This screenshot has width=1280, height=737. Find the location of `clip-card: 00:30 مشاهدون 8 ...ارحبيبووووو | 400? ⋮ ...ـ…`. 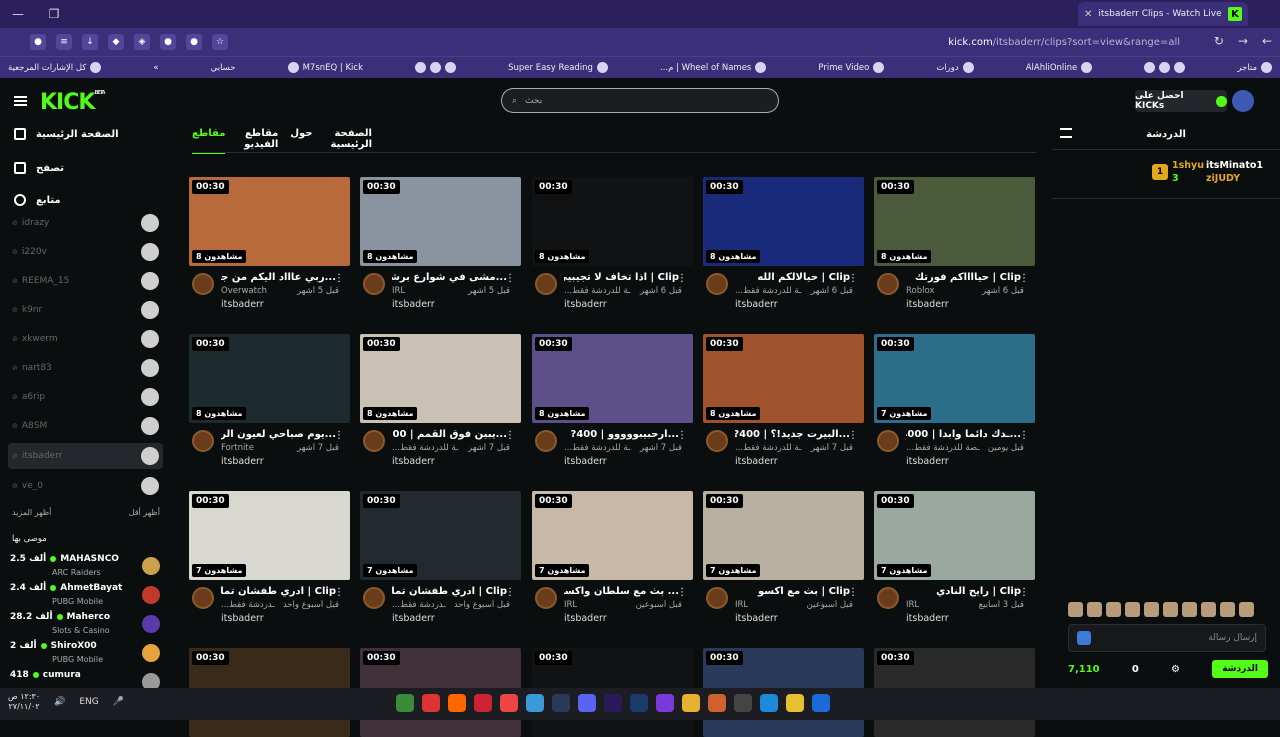

clip-card: 00:30 مشاهدون 8 ...ارحبيبووووو | 400? ⋮ ...ـ… is located at coordinates (612, 405).